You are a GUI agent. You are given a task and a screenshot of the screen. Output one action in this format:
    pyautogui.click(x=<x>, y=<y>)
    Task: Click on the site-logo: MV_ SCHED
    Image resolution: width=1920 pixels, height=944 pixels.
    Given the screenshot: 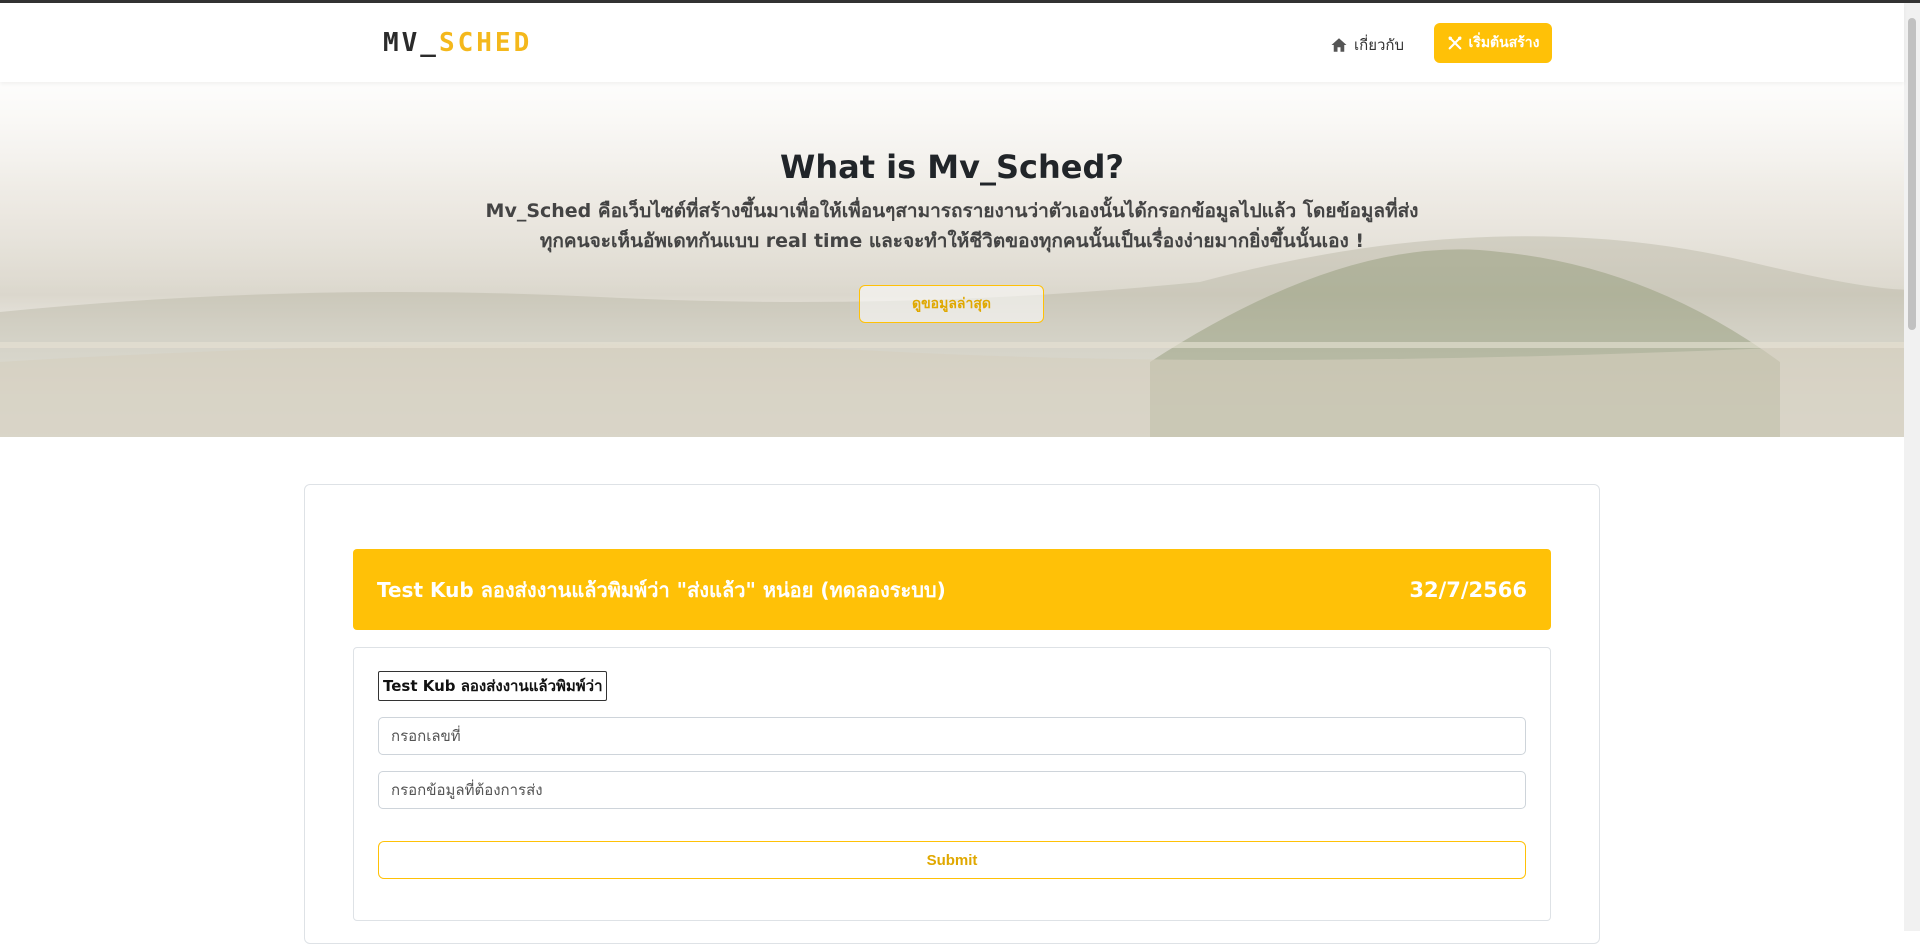 What is the action you would take?
    pyautogui.click(x=457, y=43)
    